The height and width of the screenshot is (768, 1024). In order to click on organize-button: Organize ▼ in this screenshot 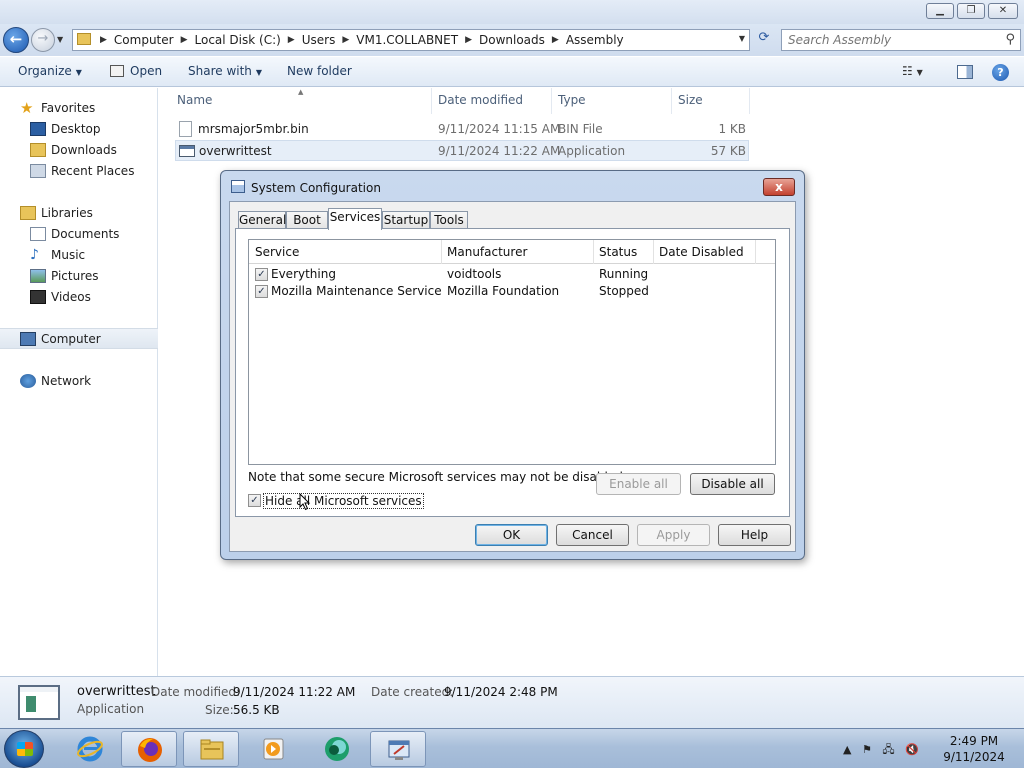, I will do `click(50, 71)`.